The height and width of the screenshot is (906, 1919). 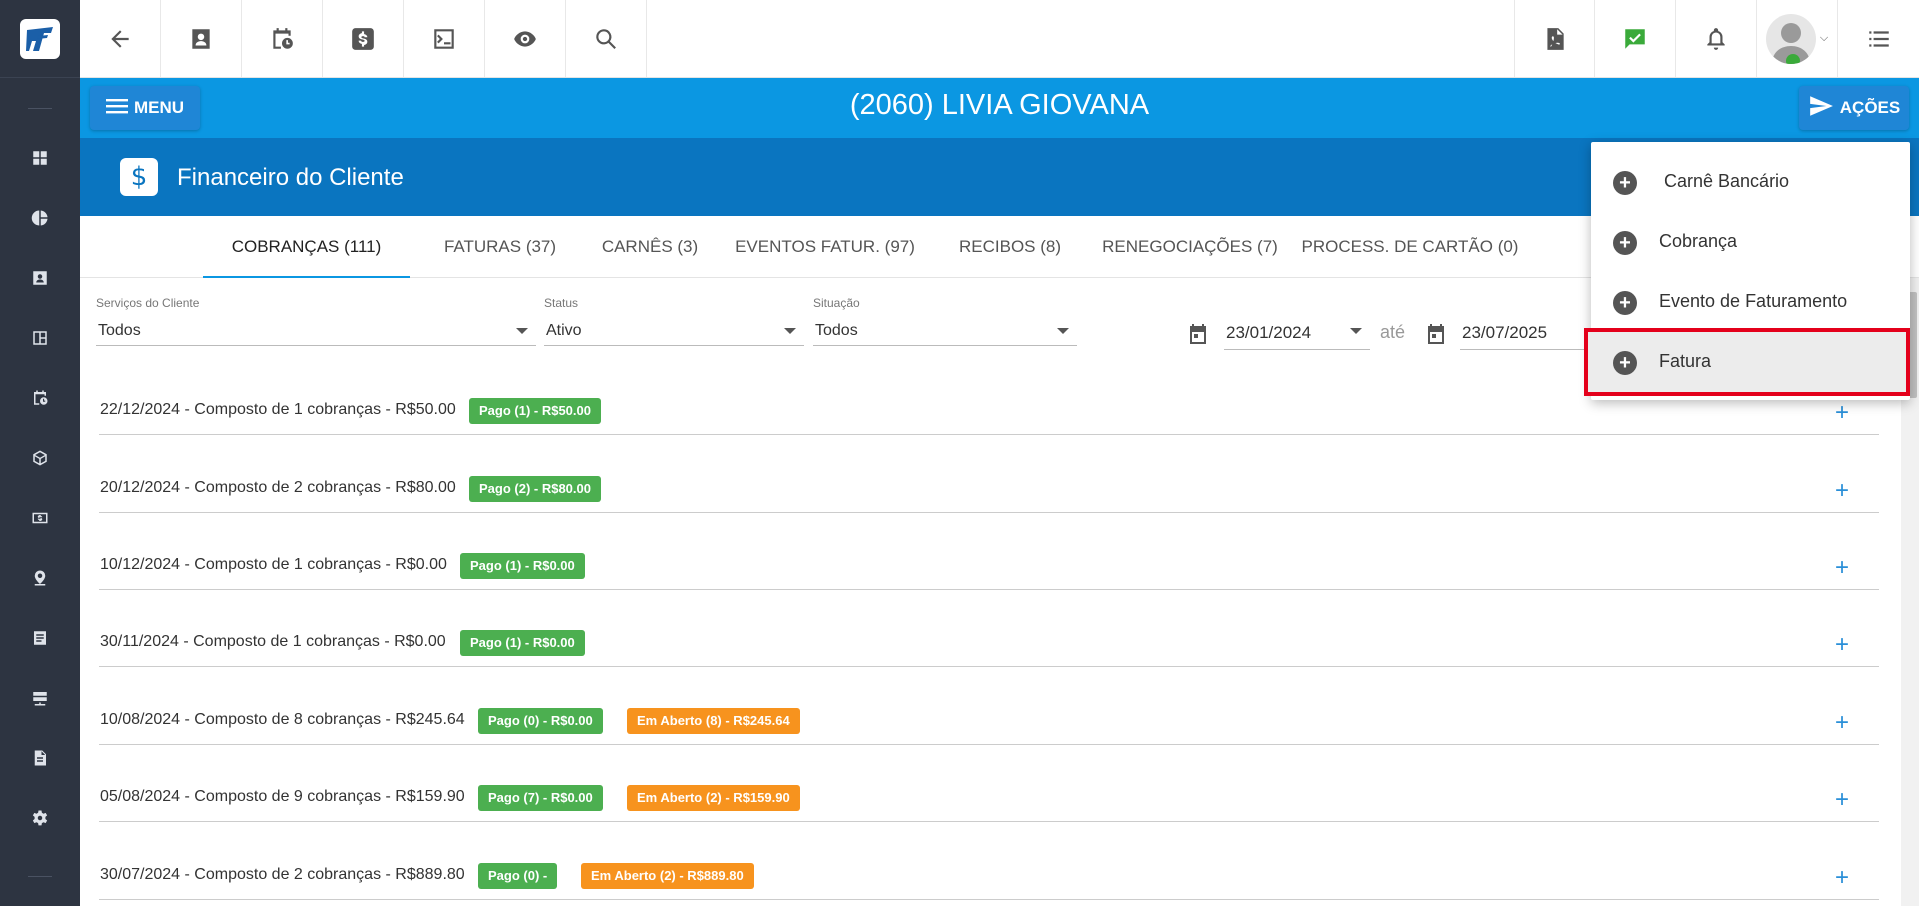 What do you see at coordinates (999, 39) in the screenshot?
I see `top-toolbar: ⌵` at bounding box center [999, 39].